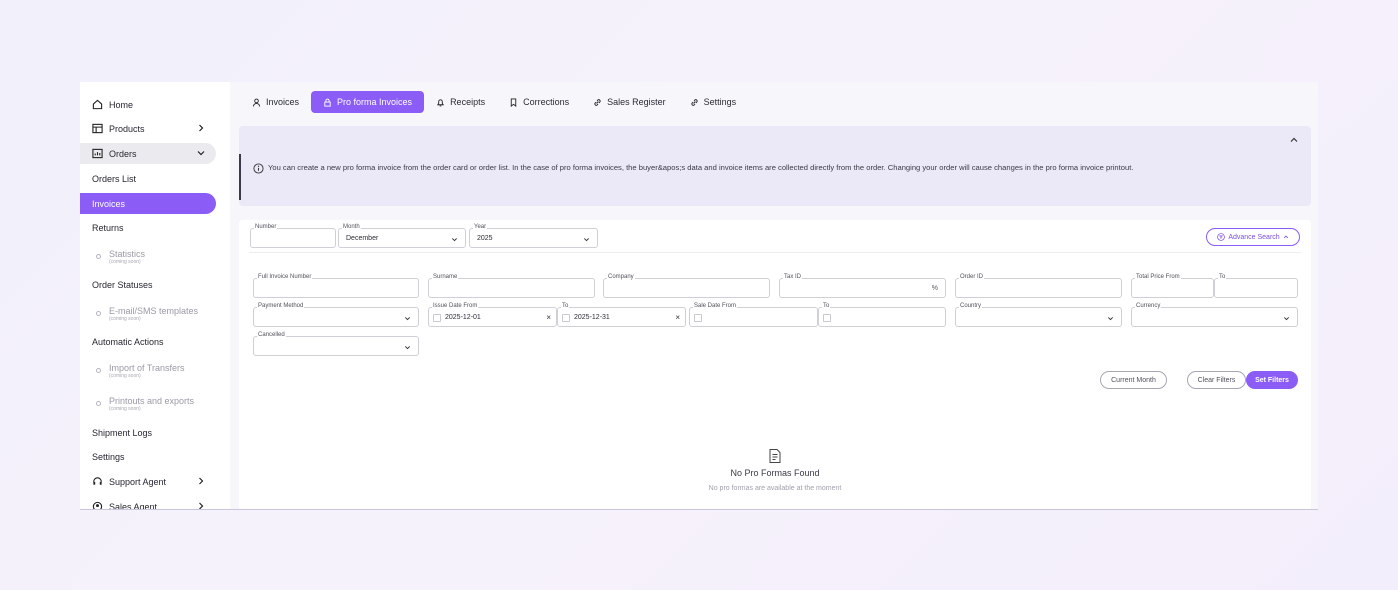 The width and height of the screenshot is (1398, 590). I want to click on tab-label: Invoices, so click(283, 102).